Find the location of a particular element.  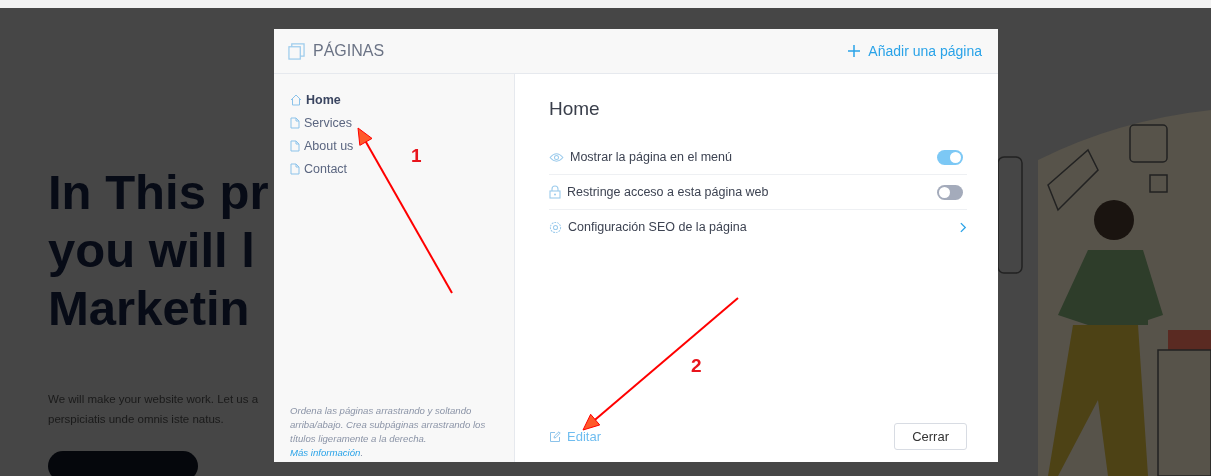

home-icon is located at coordinates (296, 100).